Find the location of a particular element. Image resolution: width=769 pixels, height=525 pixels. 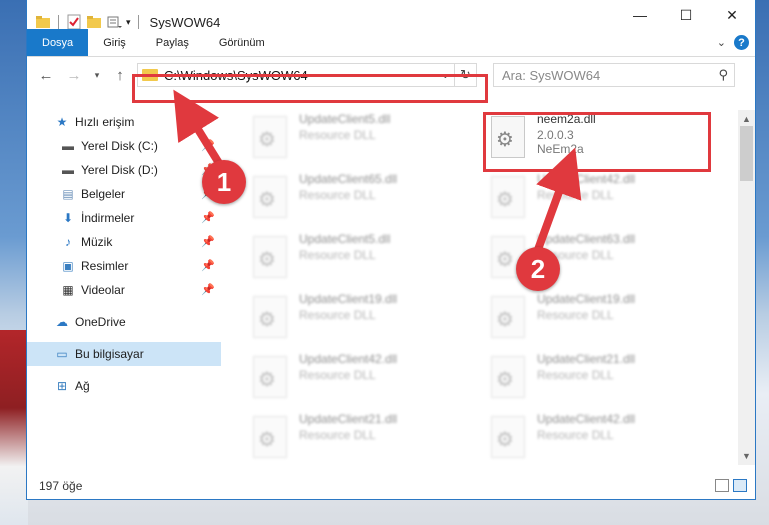

sidebar-item-videos: ▦ Videolar 📌 is located at coordinates (124, 290).